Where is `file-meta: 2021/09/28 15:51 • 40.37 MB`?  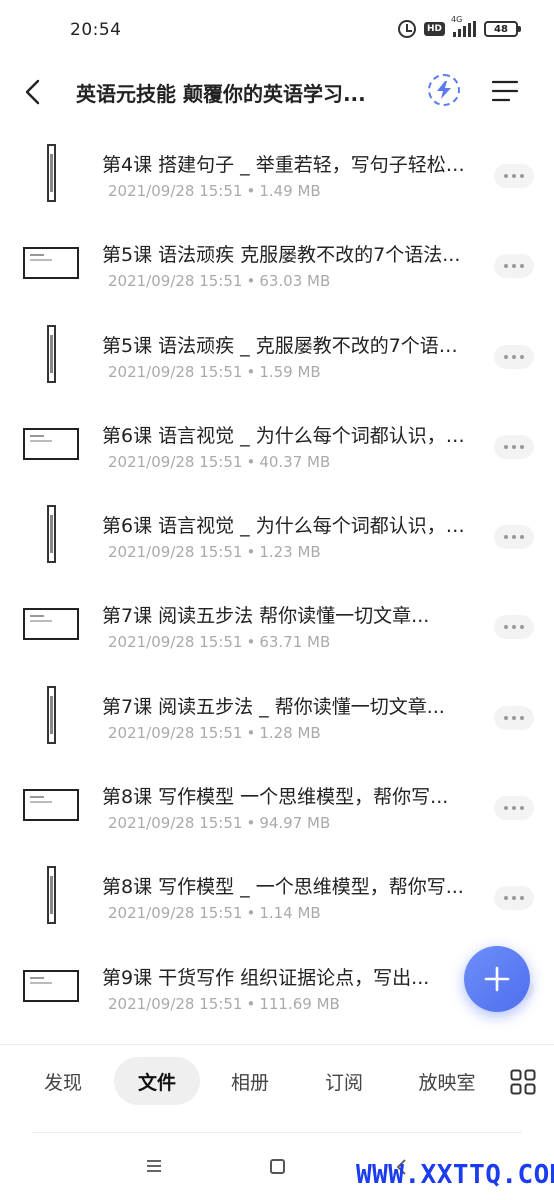 file-meta: 2021/09/28 15:51 • 40.37 MB is located at coordinates (219, 462).